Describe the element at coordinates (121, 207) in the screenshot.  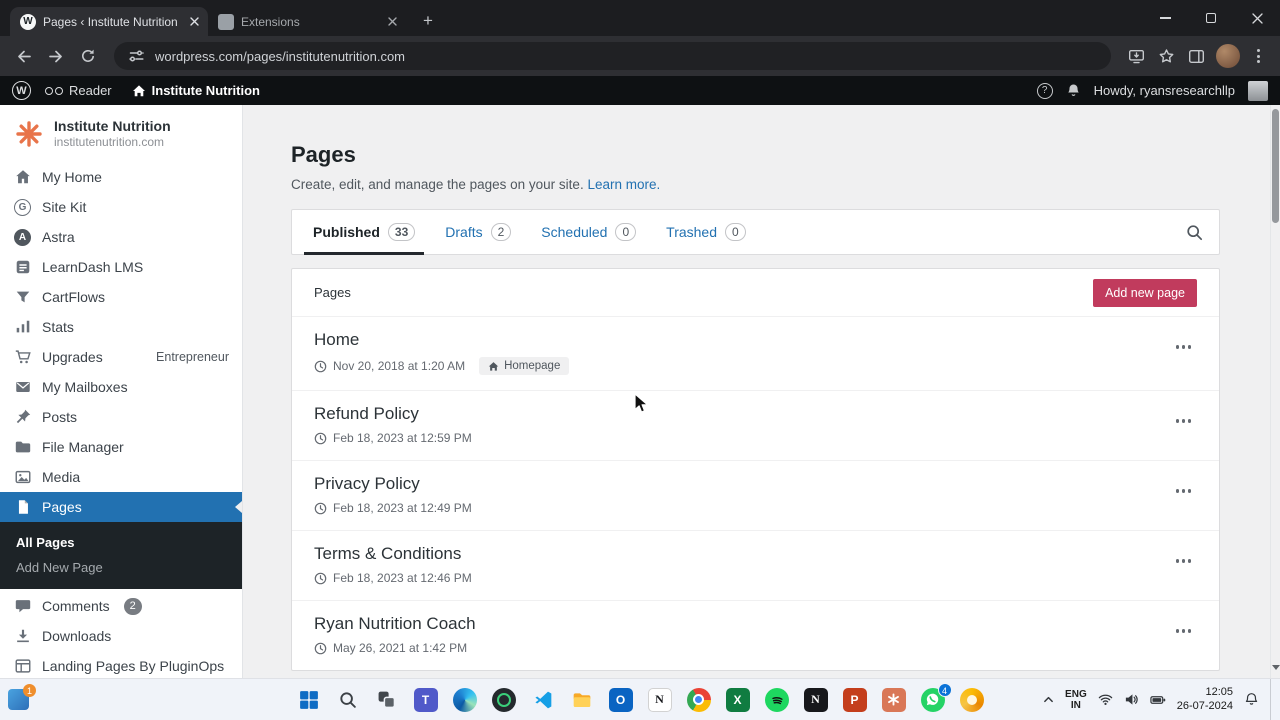
I see `sidebar-item-site-kit: G Site Kit` at that location.